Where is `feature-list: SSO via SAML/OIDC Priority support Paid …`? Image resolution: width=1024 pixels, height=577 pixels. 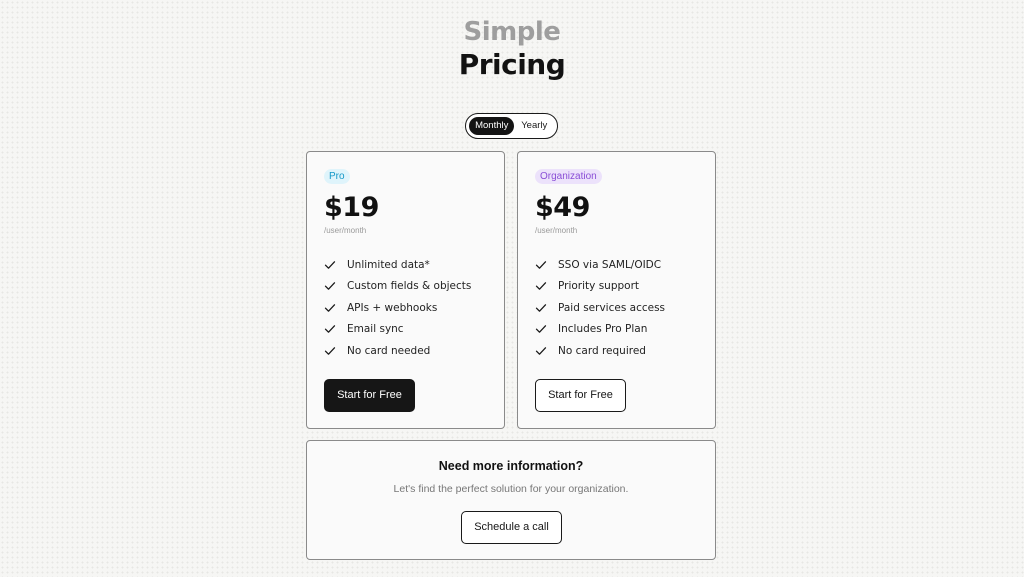 feature-list: SSO via SAML/OIDC Priority support Paid … is located at coordinates (600, 308).